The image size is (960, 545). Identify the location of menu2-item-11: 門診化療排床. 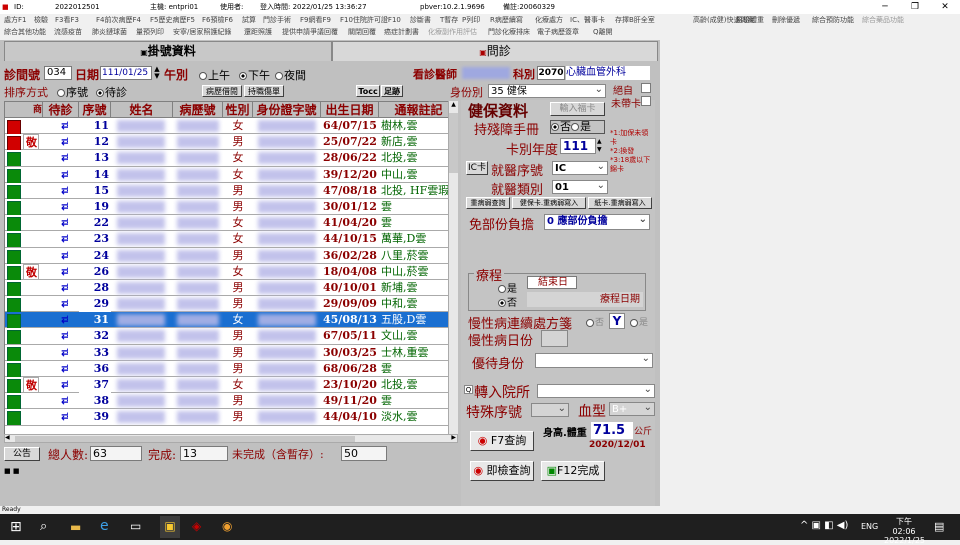
(509, 32).